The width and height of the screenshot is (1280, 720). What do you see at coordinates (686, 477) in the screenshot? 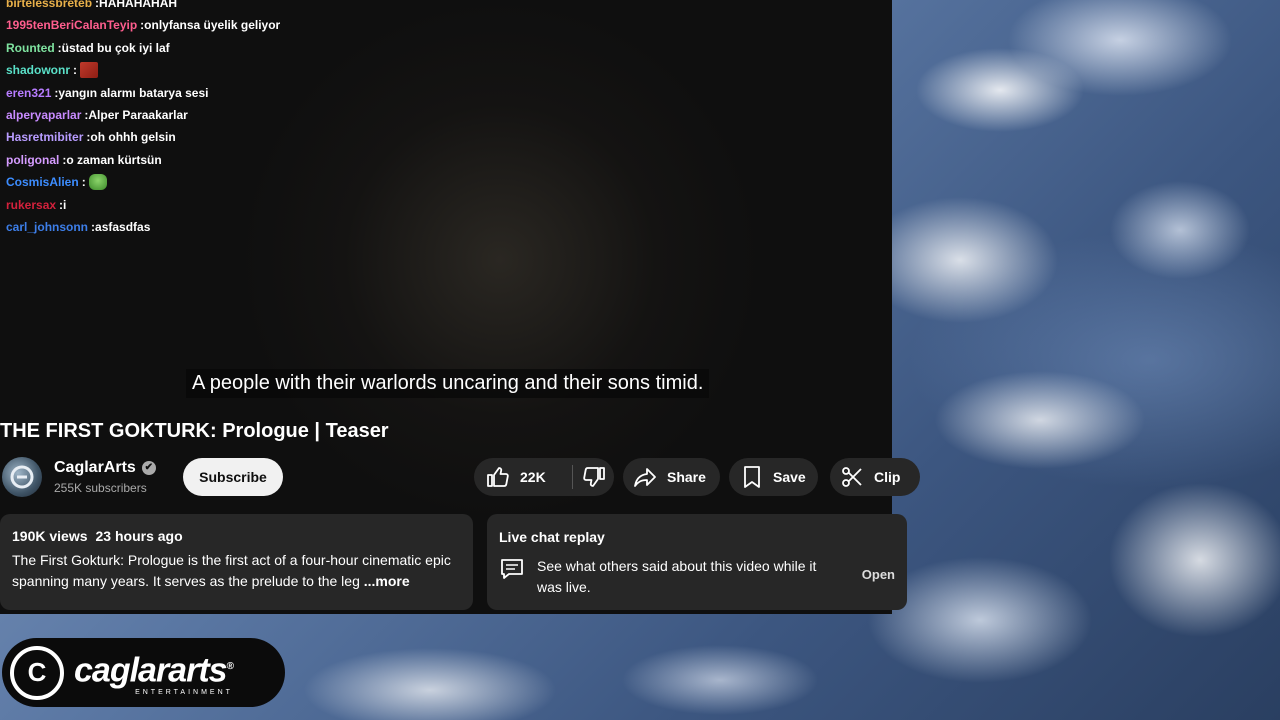
I see `share-label: Share` at bounding box center [686, 477].